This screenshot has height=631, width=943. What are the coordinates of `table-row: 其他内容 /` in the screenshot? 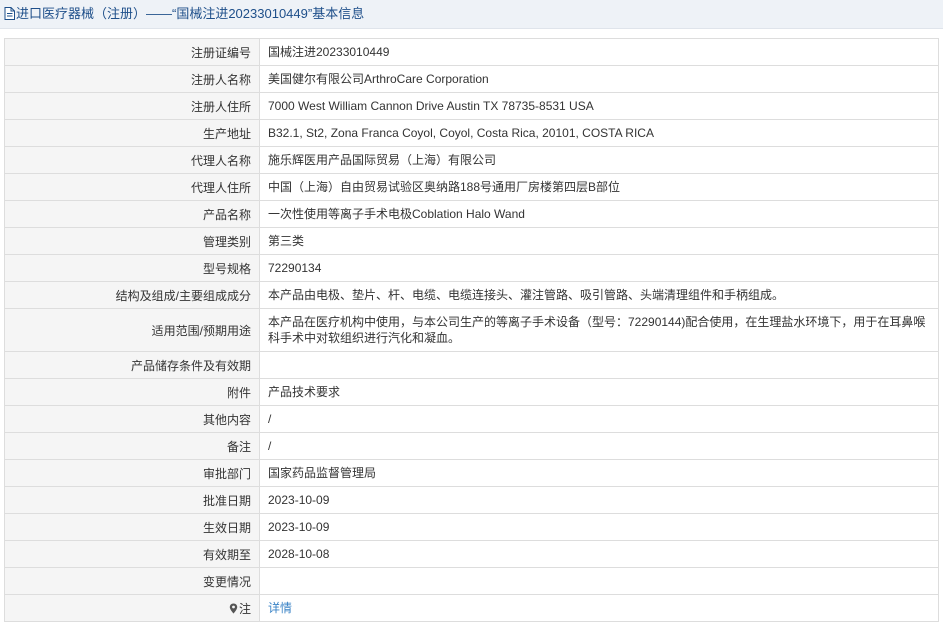 It's located at (471, 419).